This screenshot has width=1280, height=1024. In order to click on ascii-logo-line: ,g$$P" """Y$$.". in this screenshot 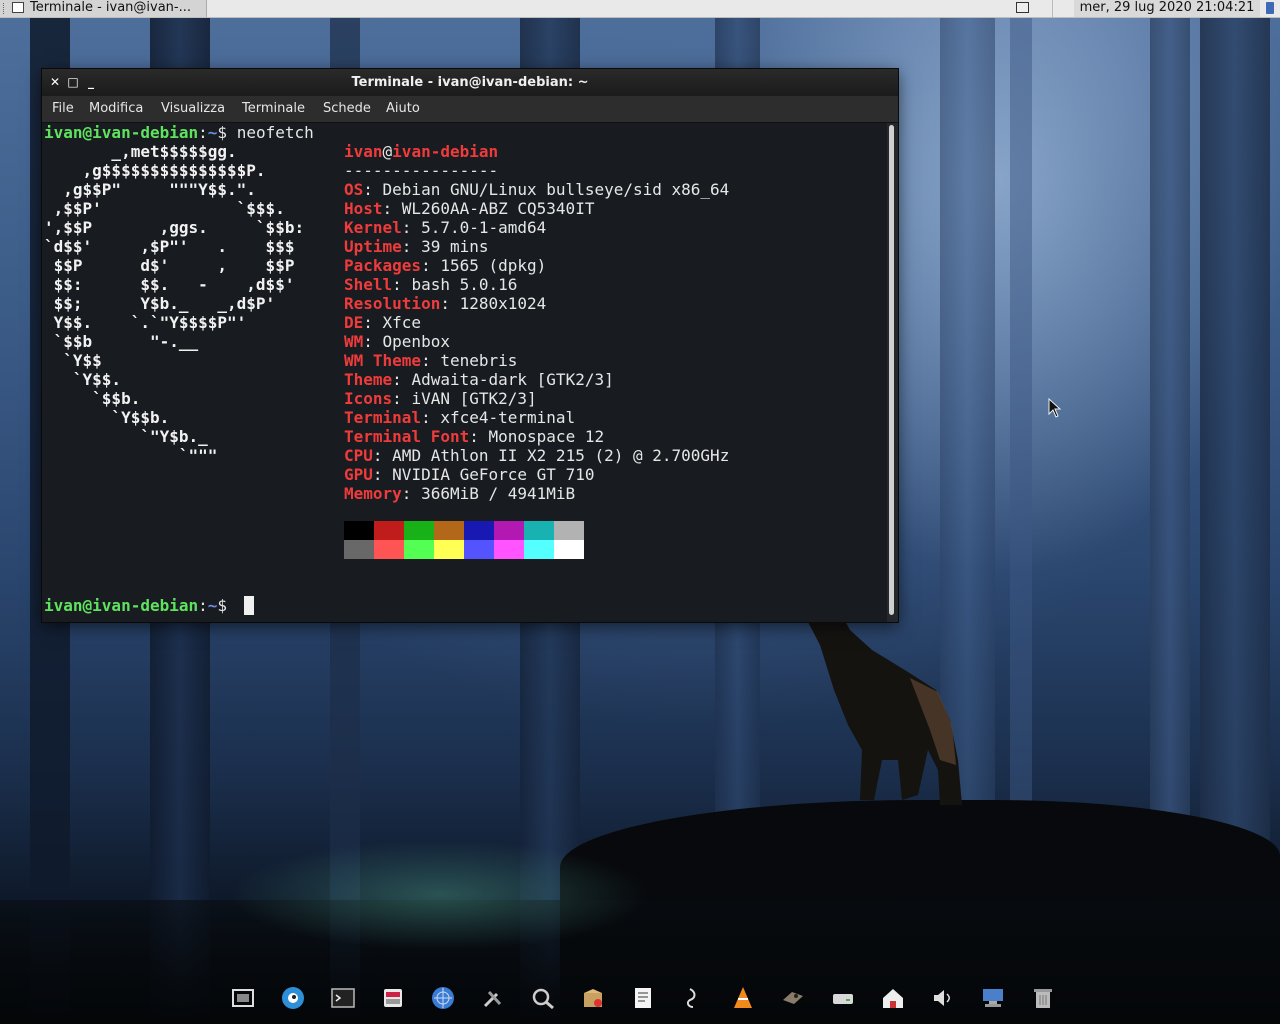, I will do `click(150, 189)`.